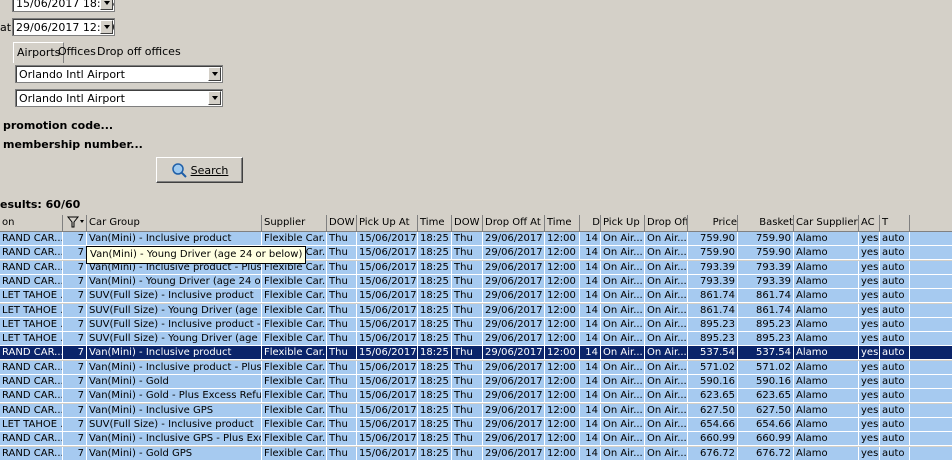 The width and height of the screenshot is (952, 461). I want to click on dropoff-datetime-field: 29/06/2017 12:00, so click(63, 27).